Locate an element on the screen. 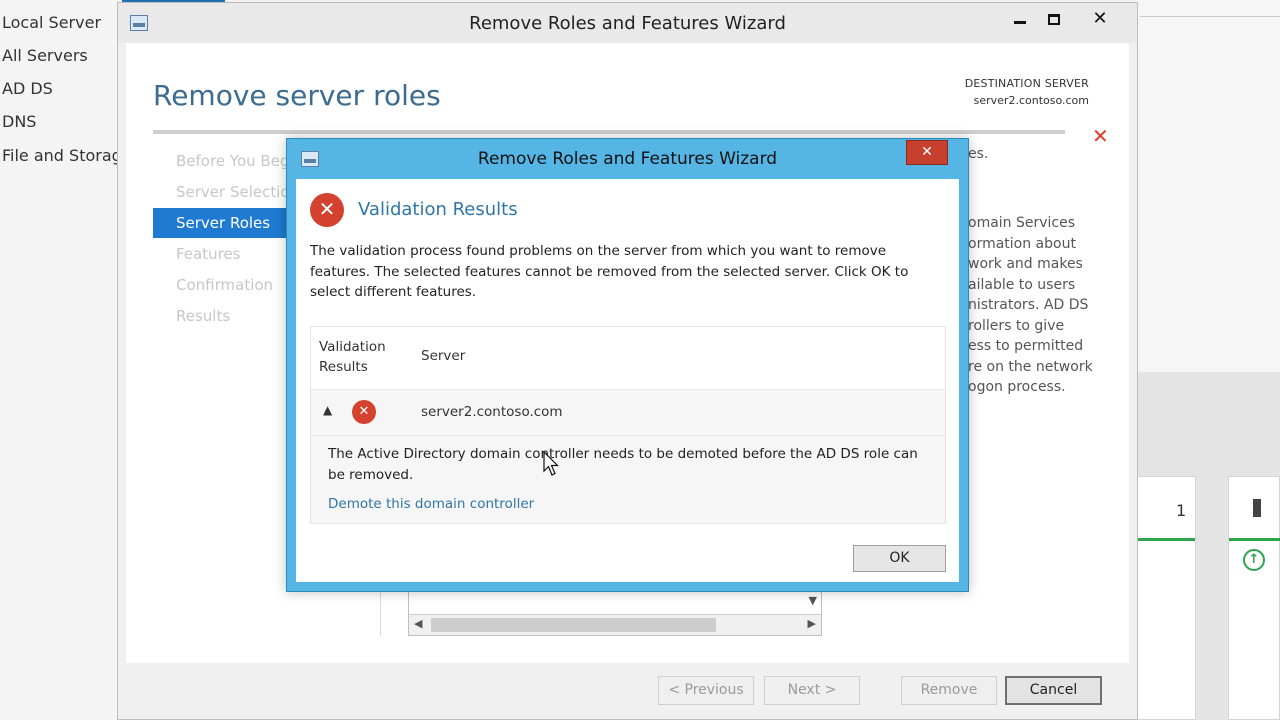 The height and width of the screenshot is (720, 1280). wizard-footer: < Previous Next > Remove Cancel is located at coordinates (627, 691).